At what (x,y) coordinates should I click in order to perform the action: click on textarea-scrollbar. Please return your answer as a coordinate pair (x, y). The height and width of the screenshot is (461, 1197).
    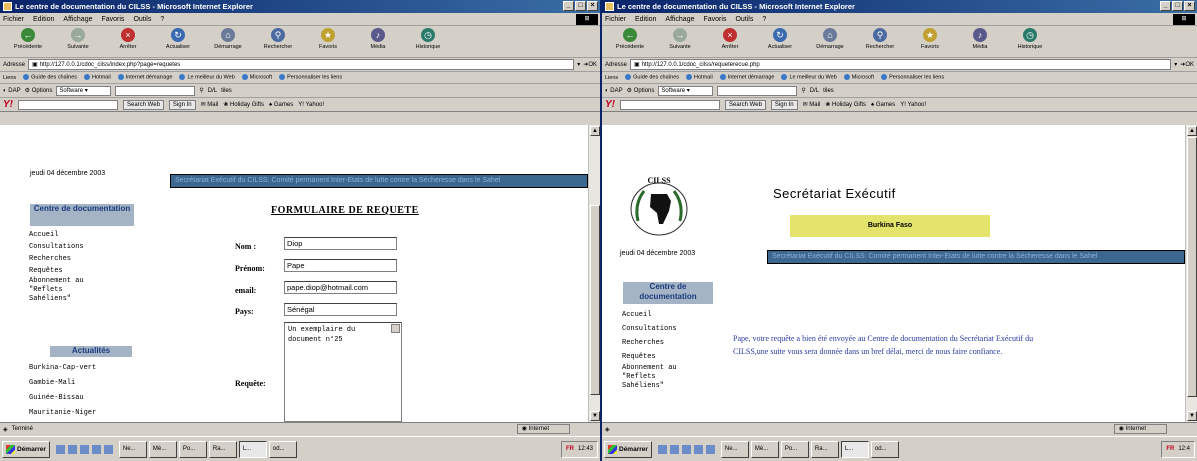
    Looking at the image, I should click on (395, 328).